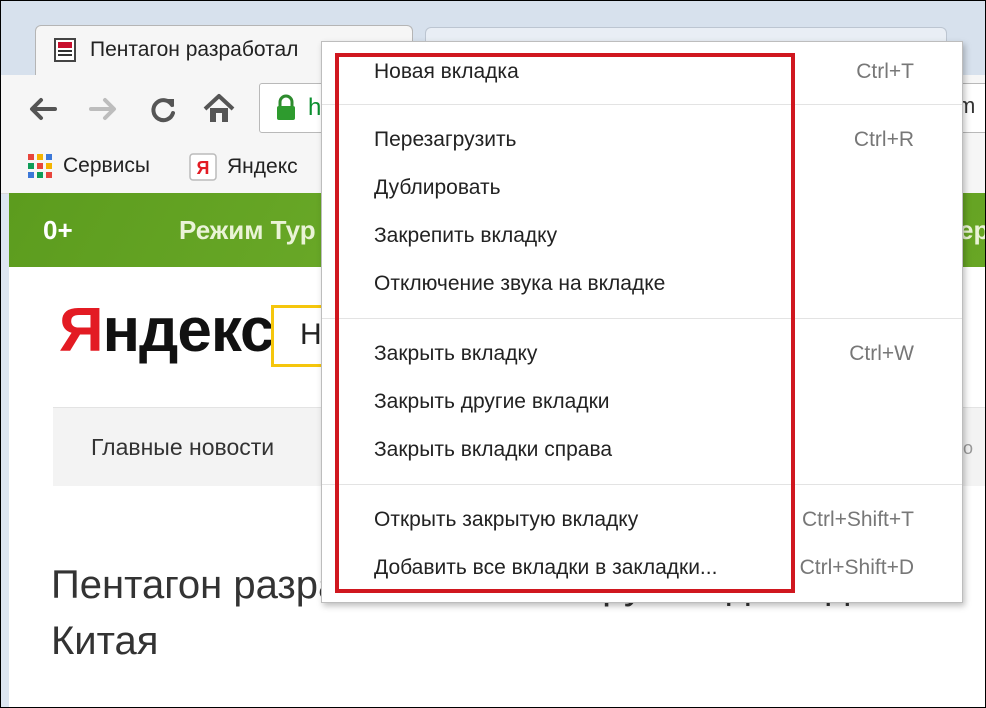 The height and width of the screenshot is (708, 986). Describe the element at coordinates (492, 401) in the screenshot. I see `menu-item-label: Закрыть другие вкладки` at that location.